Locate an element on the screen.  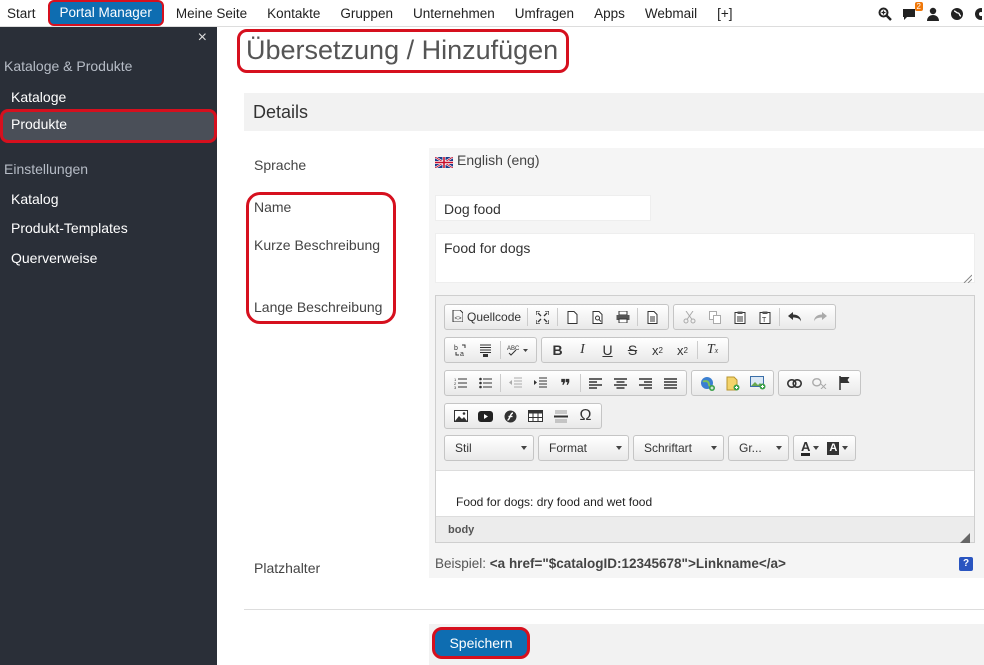
sidebar-close-icon: × is located at coordinates (202, 38).